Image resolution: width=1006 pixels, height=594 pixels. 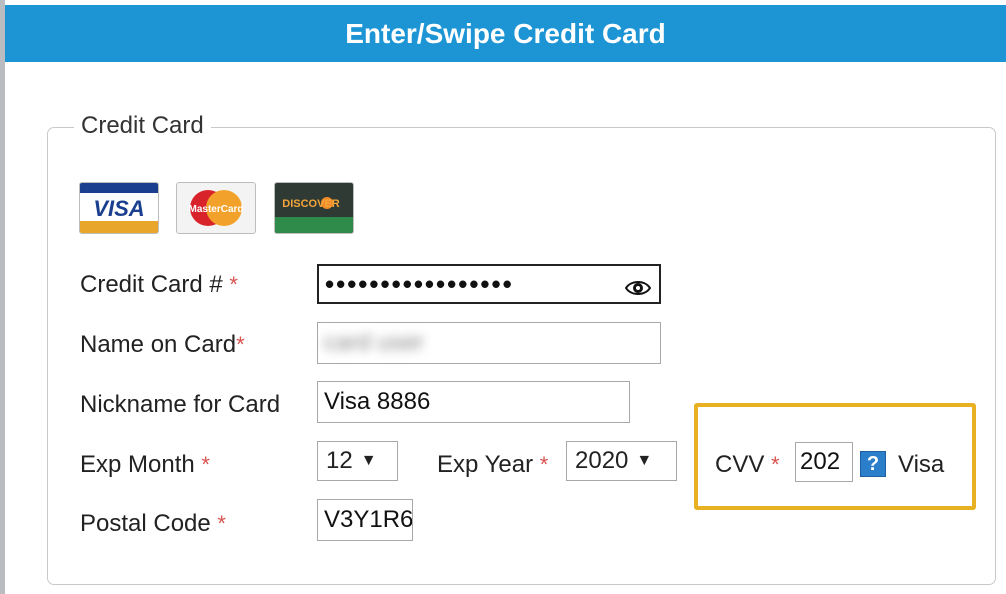 What do you see at coordinates (921, 464) in the screenshot?
I see `card-type-label: Visa` at bounding box center [921, 464].